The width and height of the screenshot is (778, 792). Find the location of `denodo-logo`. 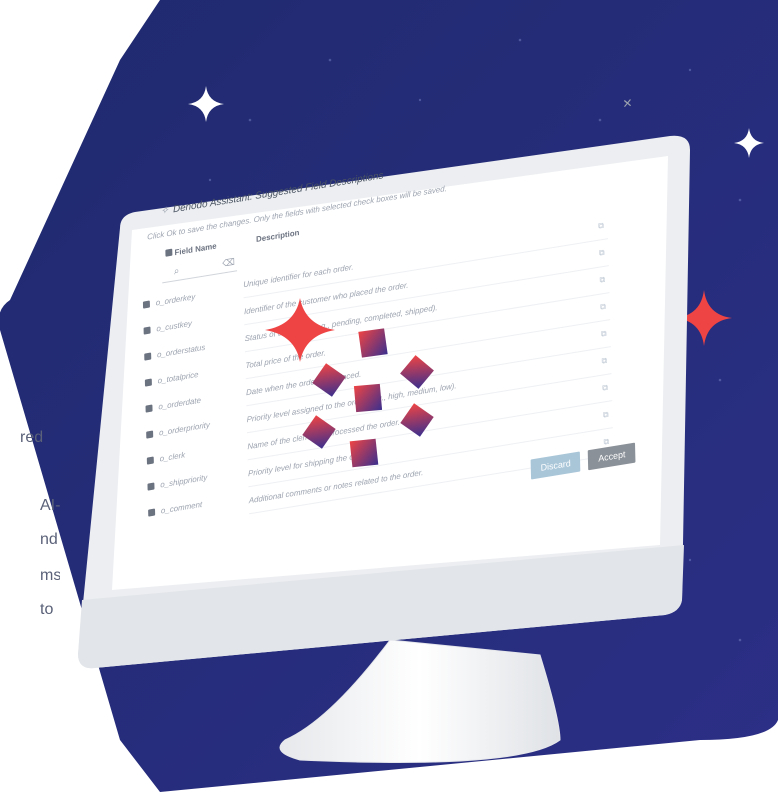

denodo-logo is located at coordinates (349, 383).